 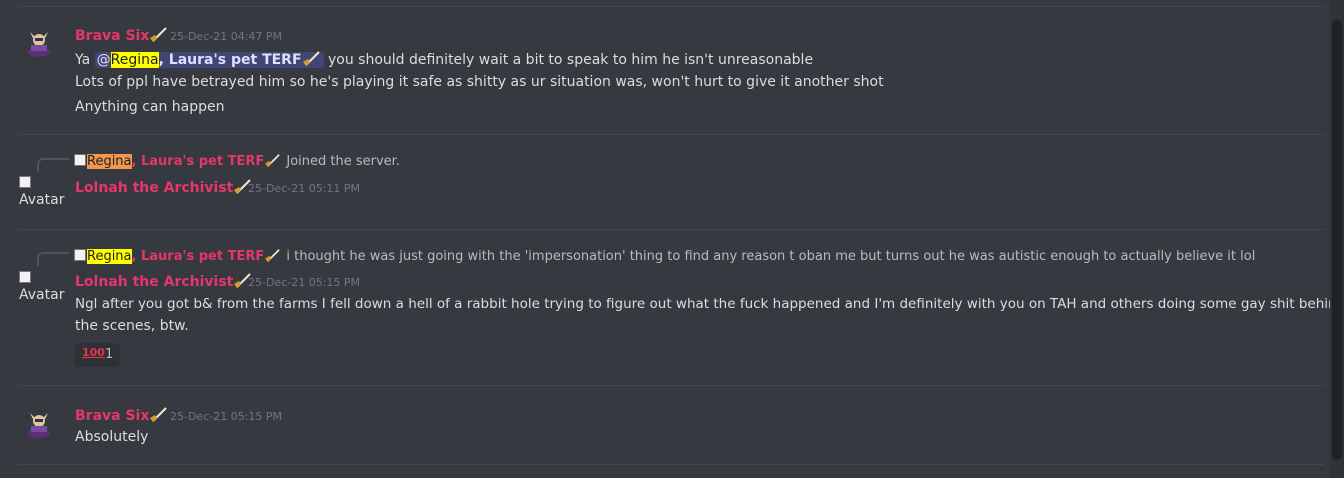 What do you see at coordinates (304, 188) in the screenshot?
I see `message-timestamp: 25-Dec-21 05:11 PM` at bounding box center [304, 188].